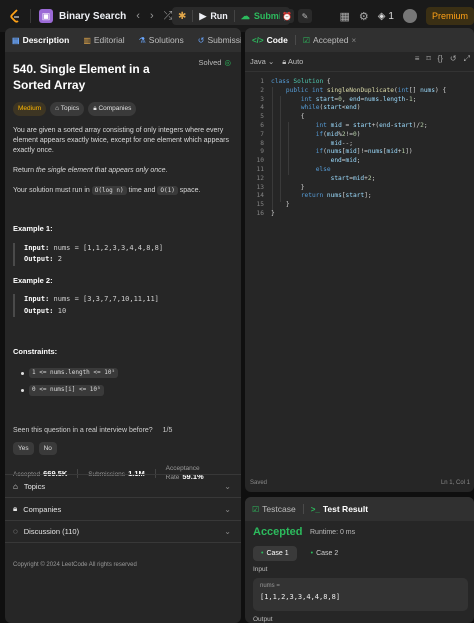 The height and width of the screenshot is (623, 474). What do you see at coordinates (364, 16) in the screenshot?
I see `gear-icon: ⚙` at bounding box center [364, 16].